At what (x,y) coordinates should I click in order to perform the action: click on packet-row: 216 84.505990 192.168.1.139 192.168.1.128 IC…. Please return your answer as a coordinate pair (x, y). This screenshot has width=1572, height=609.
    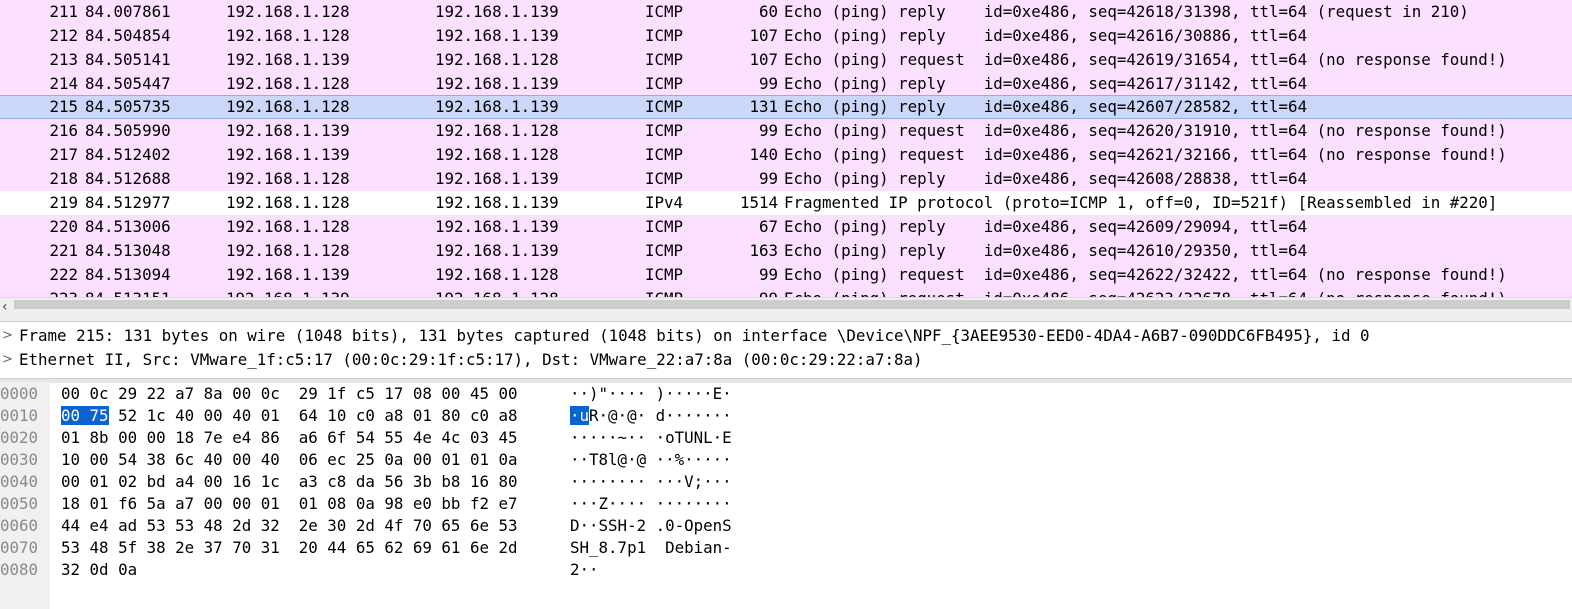
    Looking at the image, I should click on (786, 131).